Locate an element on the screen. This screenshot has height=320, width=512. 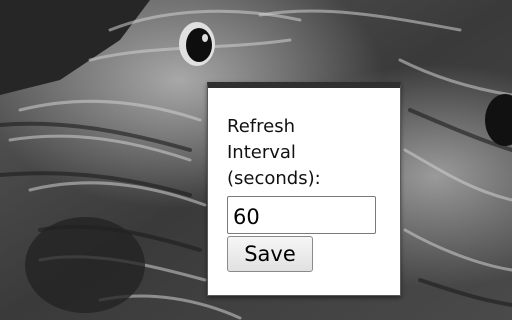
label-line: Interval is located at coordinates (261, 152).